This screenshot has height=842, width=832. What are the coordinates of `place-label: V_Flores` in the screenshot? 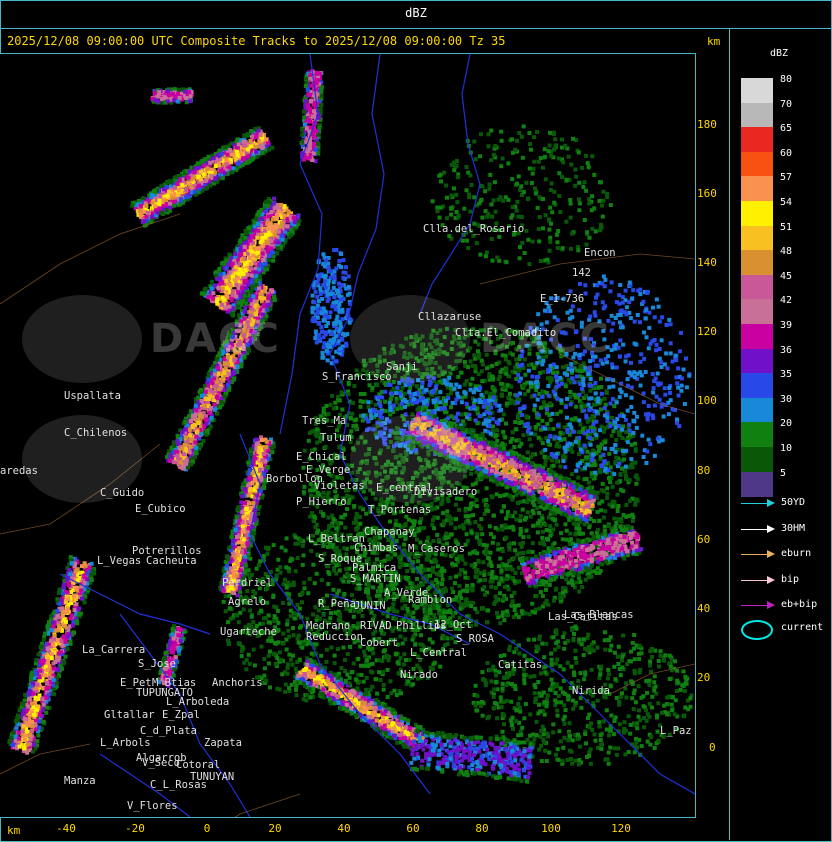 It's located at (152, 806).